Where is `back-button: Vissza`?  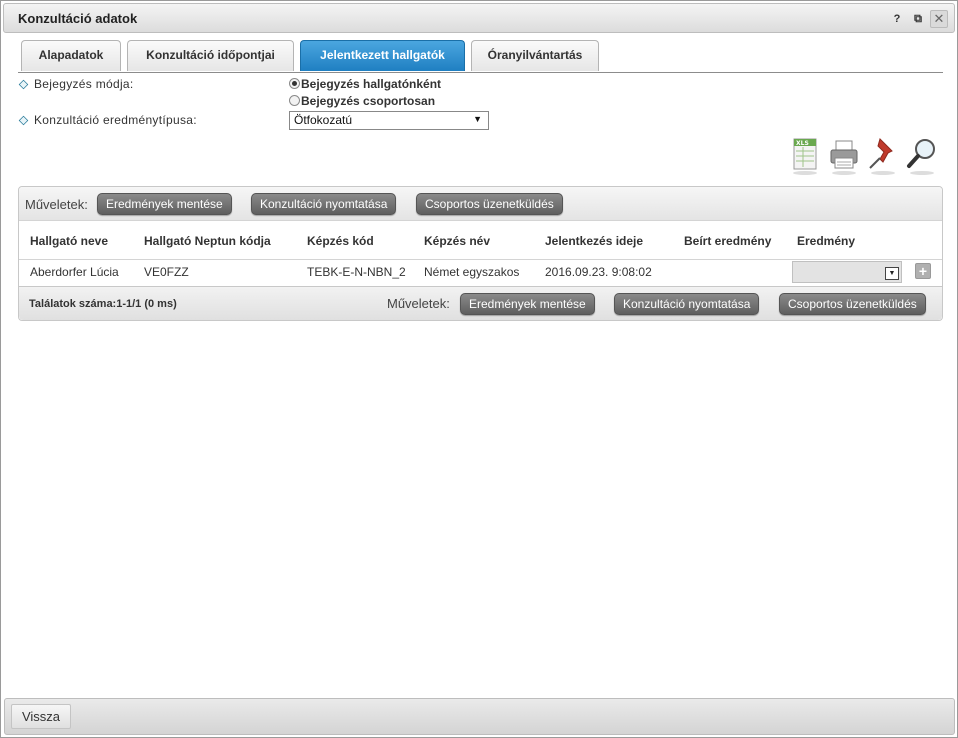 back-button: Vissza is located at coordinates (41, 716).